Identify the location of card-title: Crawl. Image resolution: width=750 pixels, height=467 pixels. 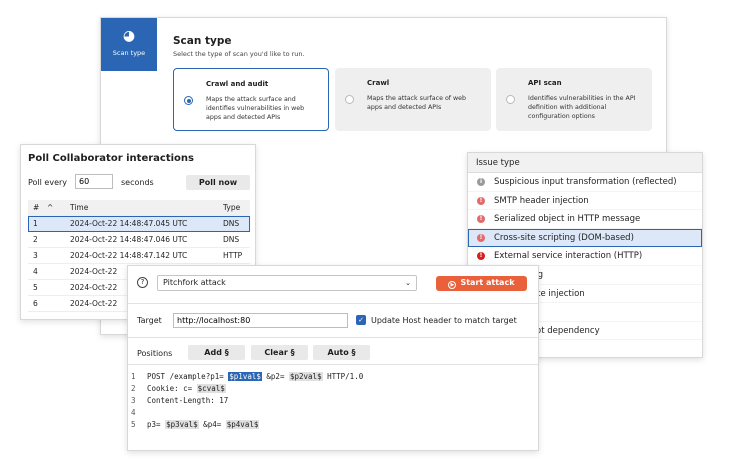
(378, 83).